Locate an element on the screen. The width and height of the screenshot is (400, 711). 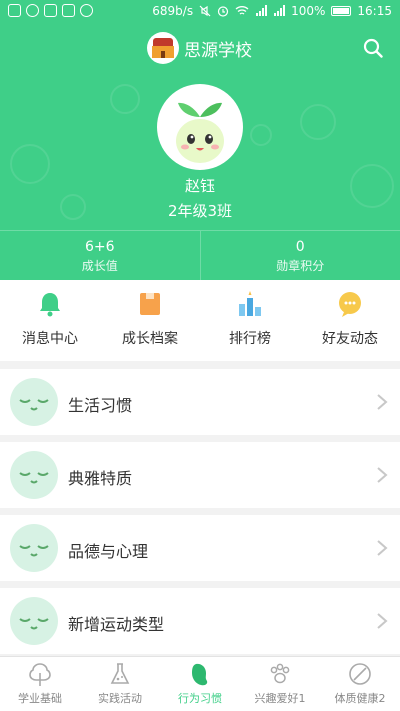
quick-item-label: 排行榜 is located at coordinates (250, 339).